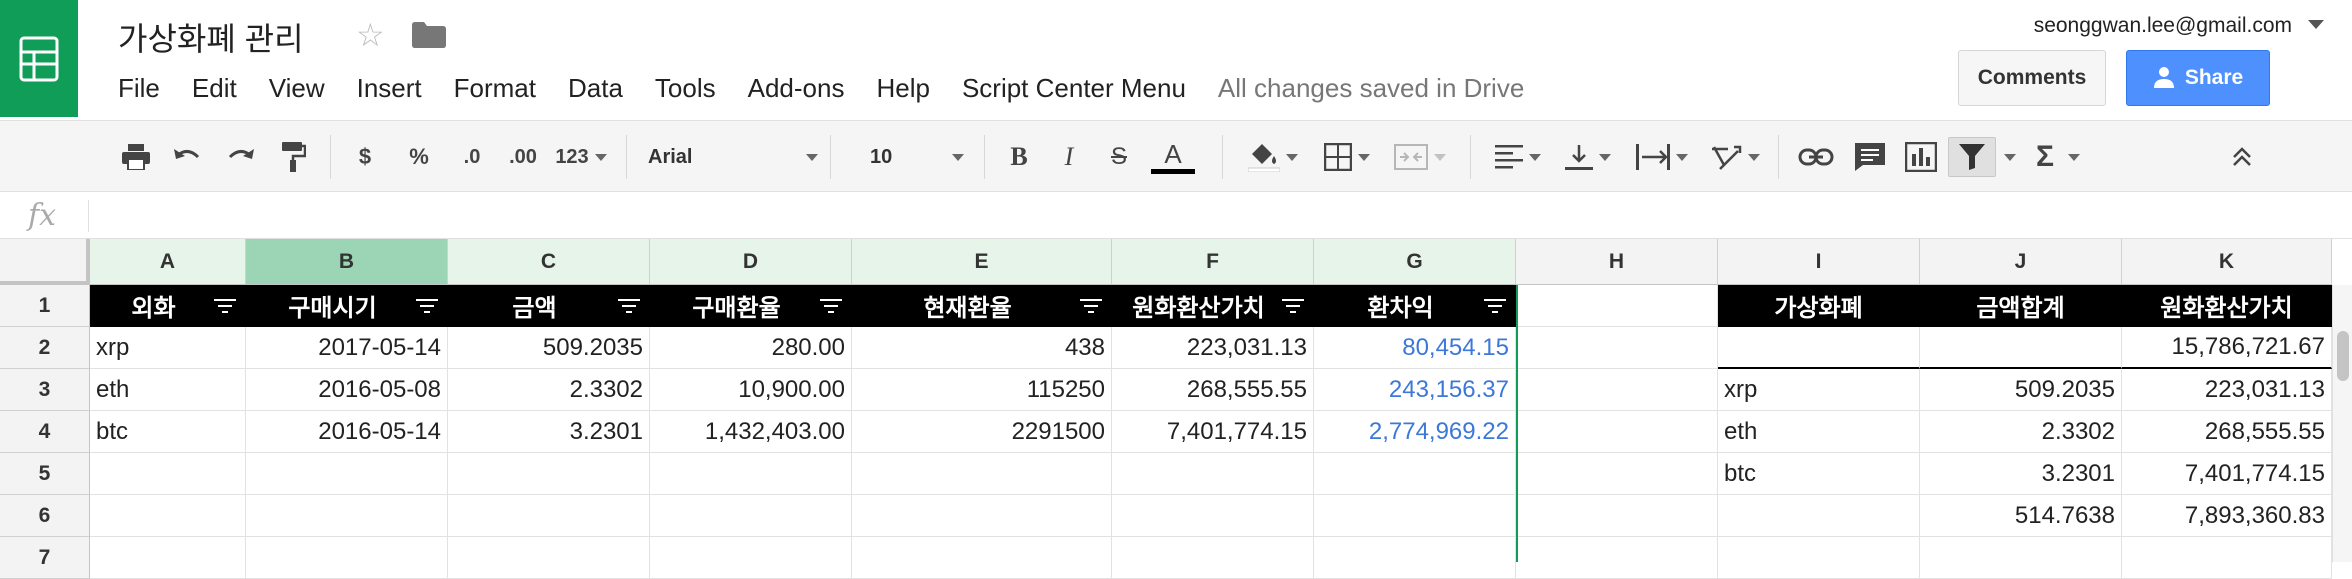  What do you see at coordinates (1415, 432) in the screenshot?
I see `table-cell: 2,774,969.22` at bounding box center [1415, 432].